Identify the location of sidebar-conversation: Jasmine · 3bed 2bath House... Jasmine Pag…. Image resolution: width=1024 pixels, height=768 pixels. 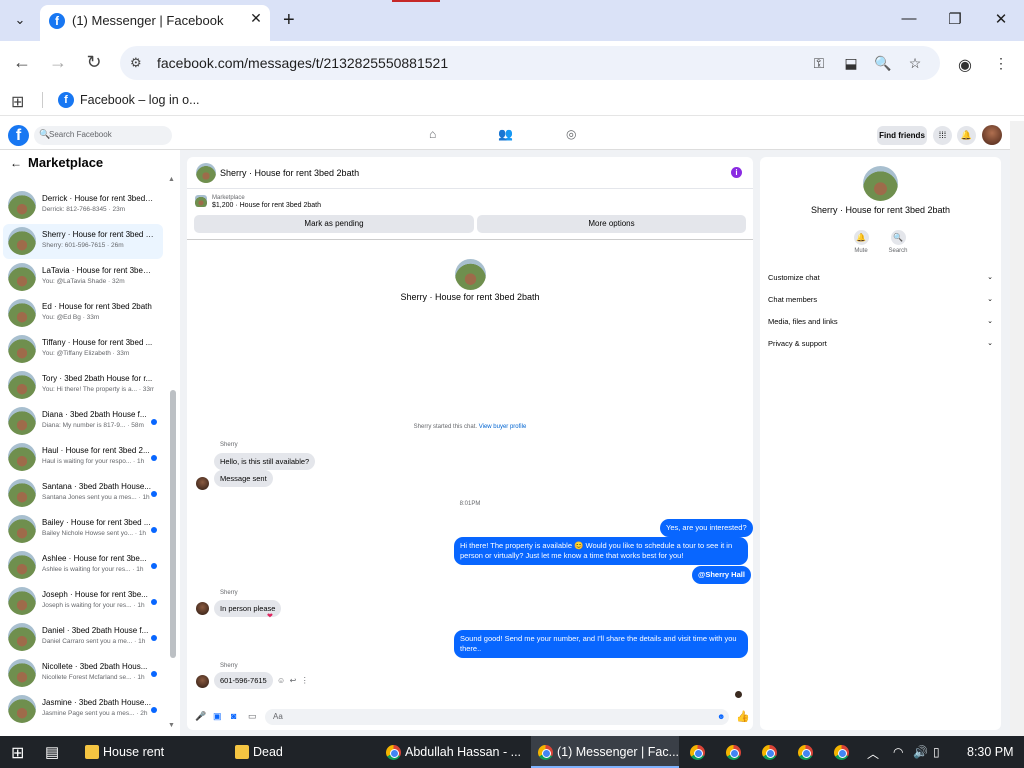
(83, 709).